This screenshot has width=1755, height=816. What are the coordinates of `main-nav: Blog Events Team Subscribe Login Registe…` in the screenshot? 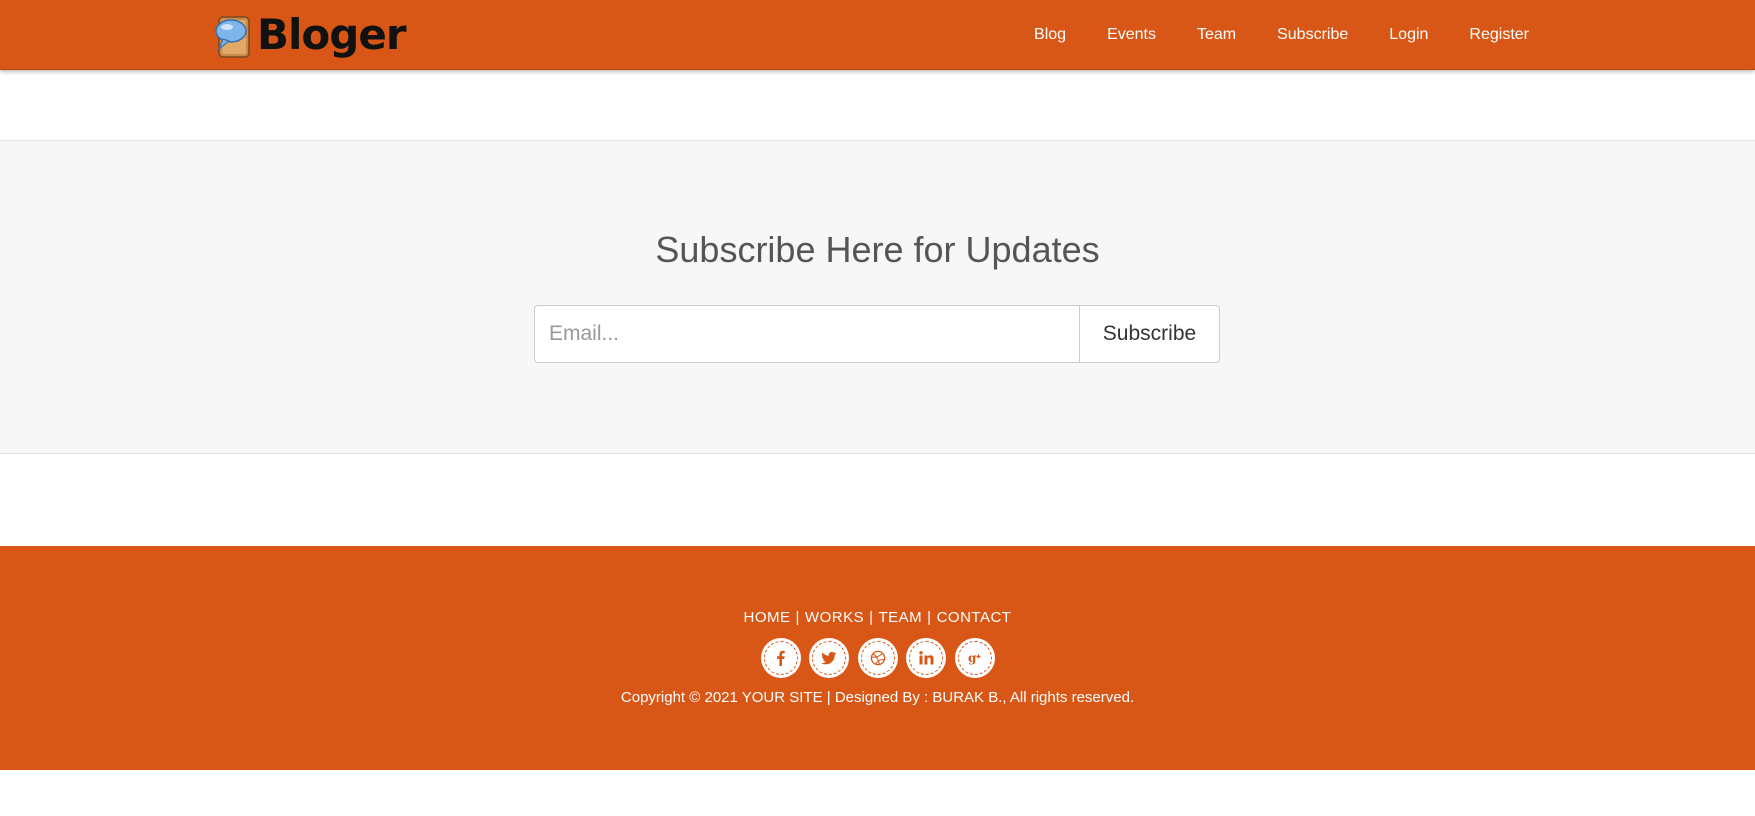 It's located at (1271, 35).